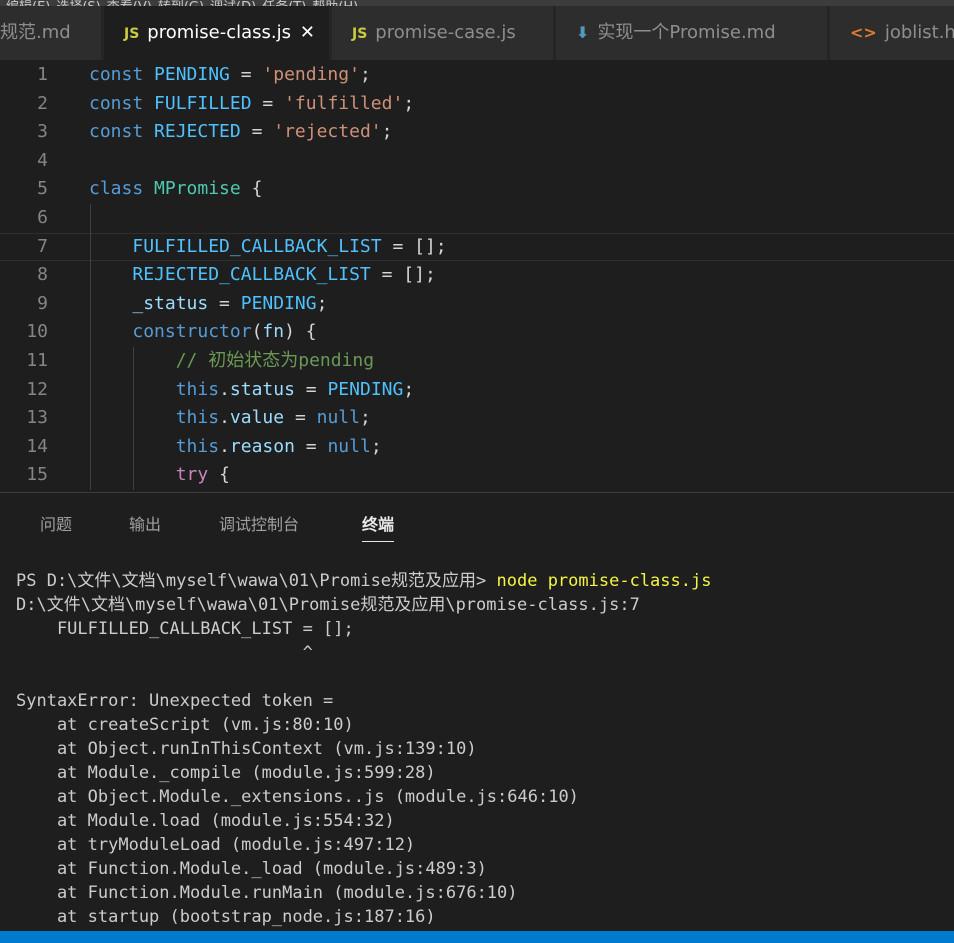 The width and height of the screenshot is (954, 943). Describe the element at coordinates (863, 32) in the screenshot. I see `html-icon: <>` at that location.